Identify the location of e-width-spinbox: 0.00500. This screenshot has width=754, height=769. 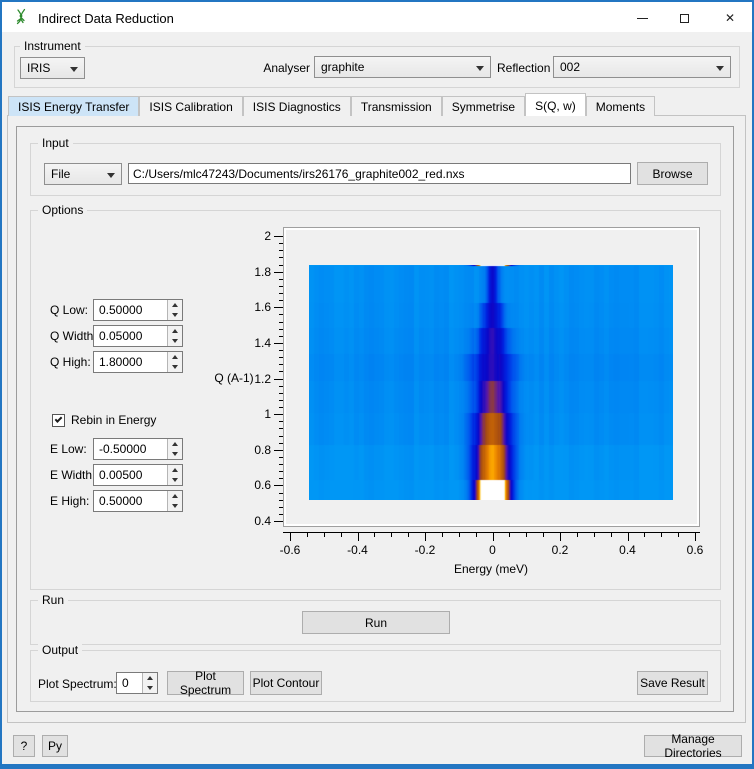
(138, 475).